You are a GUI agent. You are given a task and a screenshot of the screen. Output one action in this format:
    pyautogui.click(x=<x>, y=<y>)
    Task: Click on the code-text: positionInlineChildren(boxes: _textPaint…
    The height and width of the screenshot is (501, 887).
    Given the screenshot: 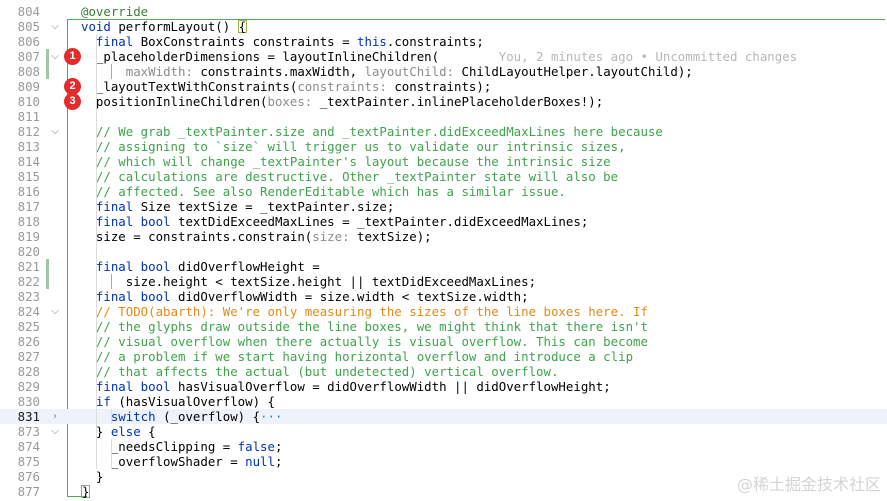 What is the action you would take?
    pyautogui.click(x=342, y=101)
    